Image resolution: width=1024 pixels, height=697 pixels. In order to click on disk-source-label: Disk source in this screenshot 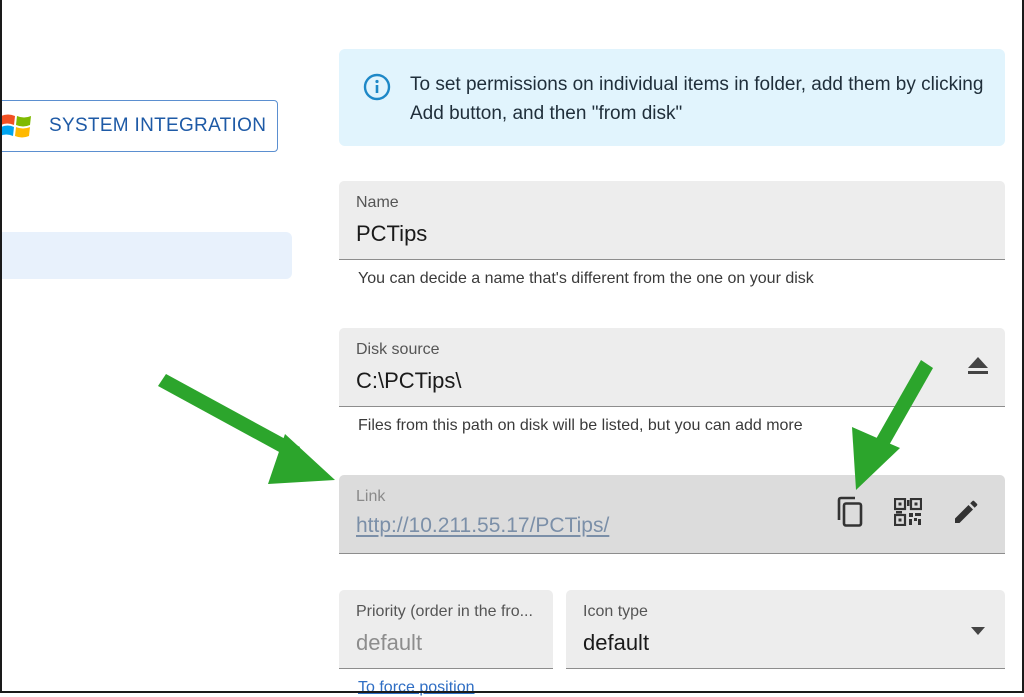, I will do `click(398, 349)`.